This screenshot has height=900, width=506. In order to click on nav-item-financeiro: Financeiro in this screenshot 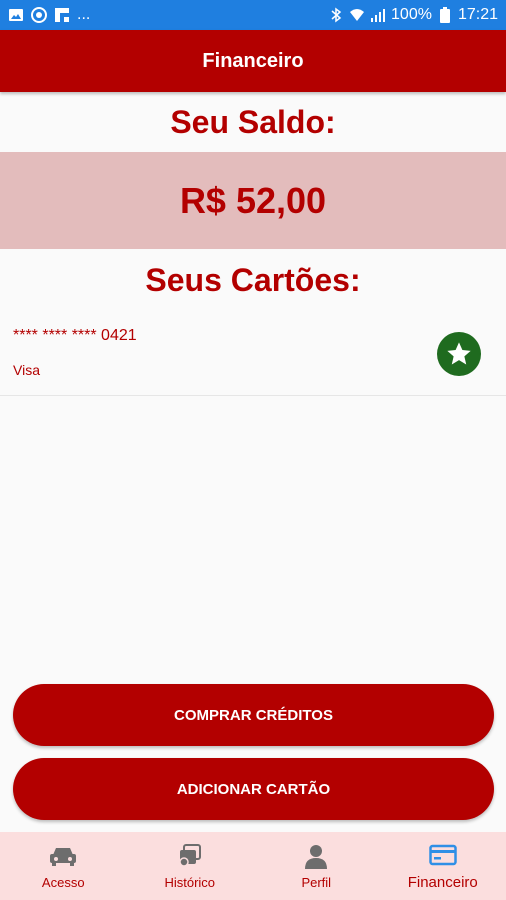, I will do `click(443, 866)`.